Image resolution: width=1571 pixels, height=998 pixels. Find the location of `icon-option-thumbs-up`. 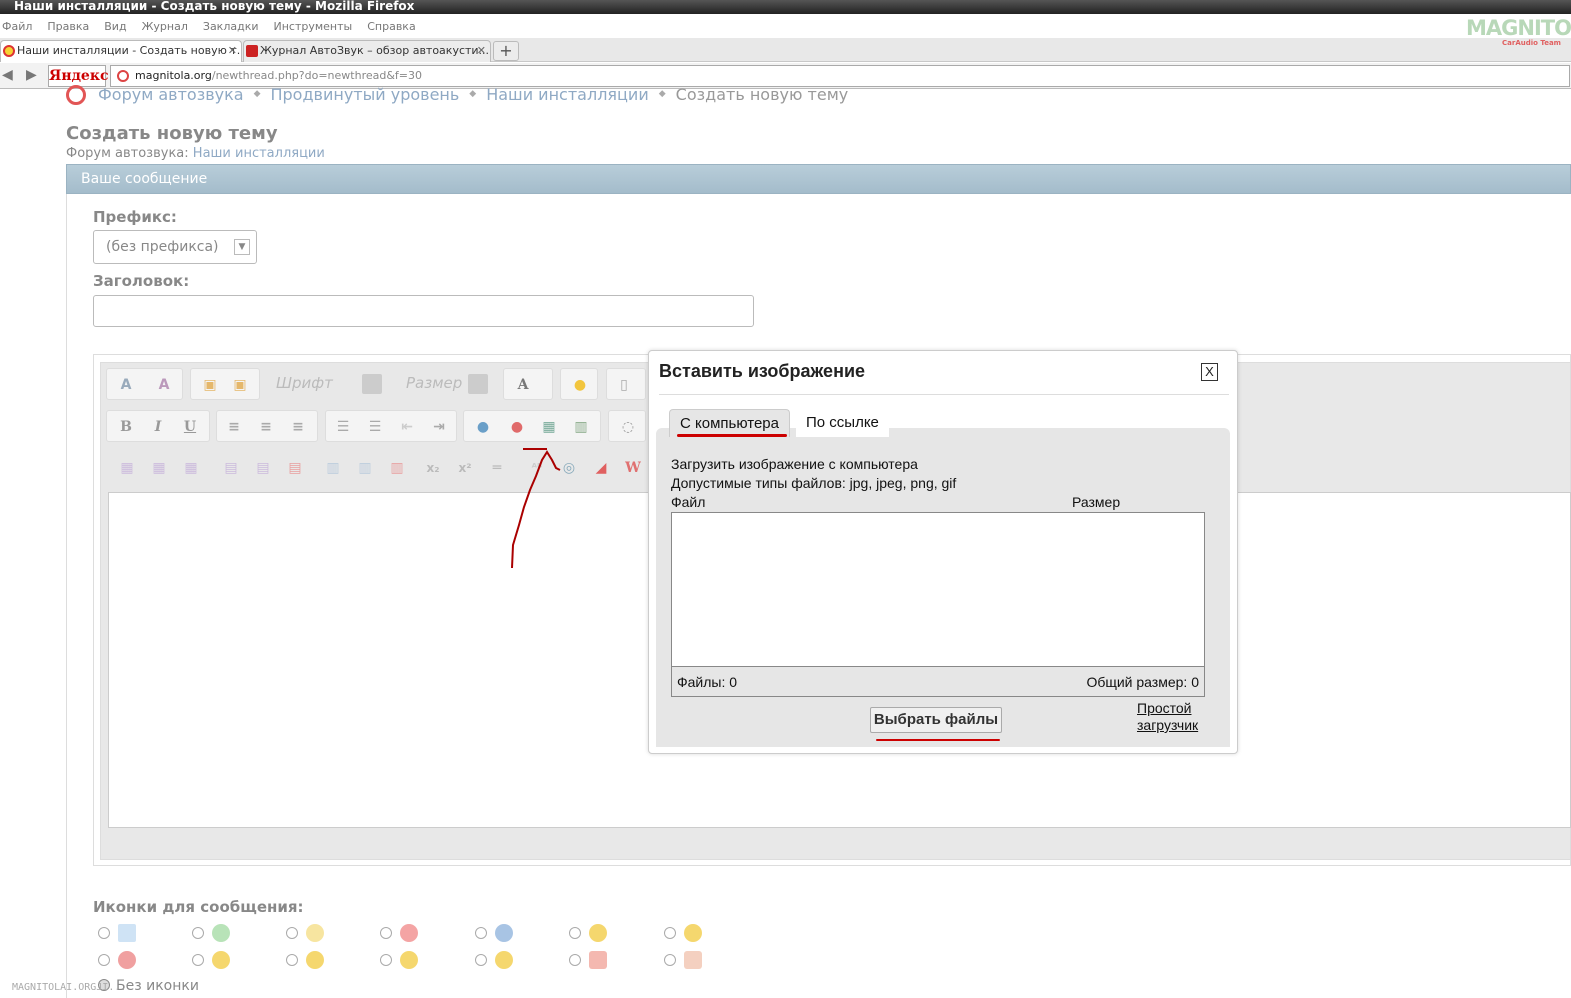

icon-option-thumbs-up is located at coordinates (684, 960).